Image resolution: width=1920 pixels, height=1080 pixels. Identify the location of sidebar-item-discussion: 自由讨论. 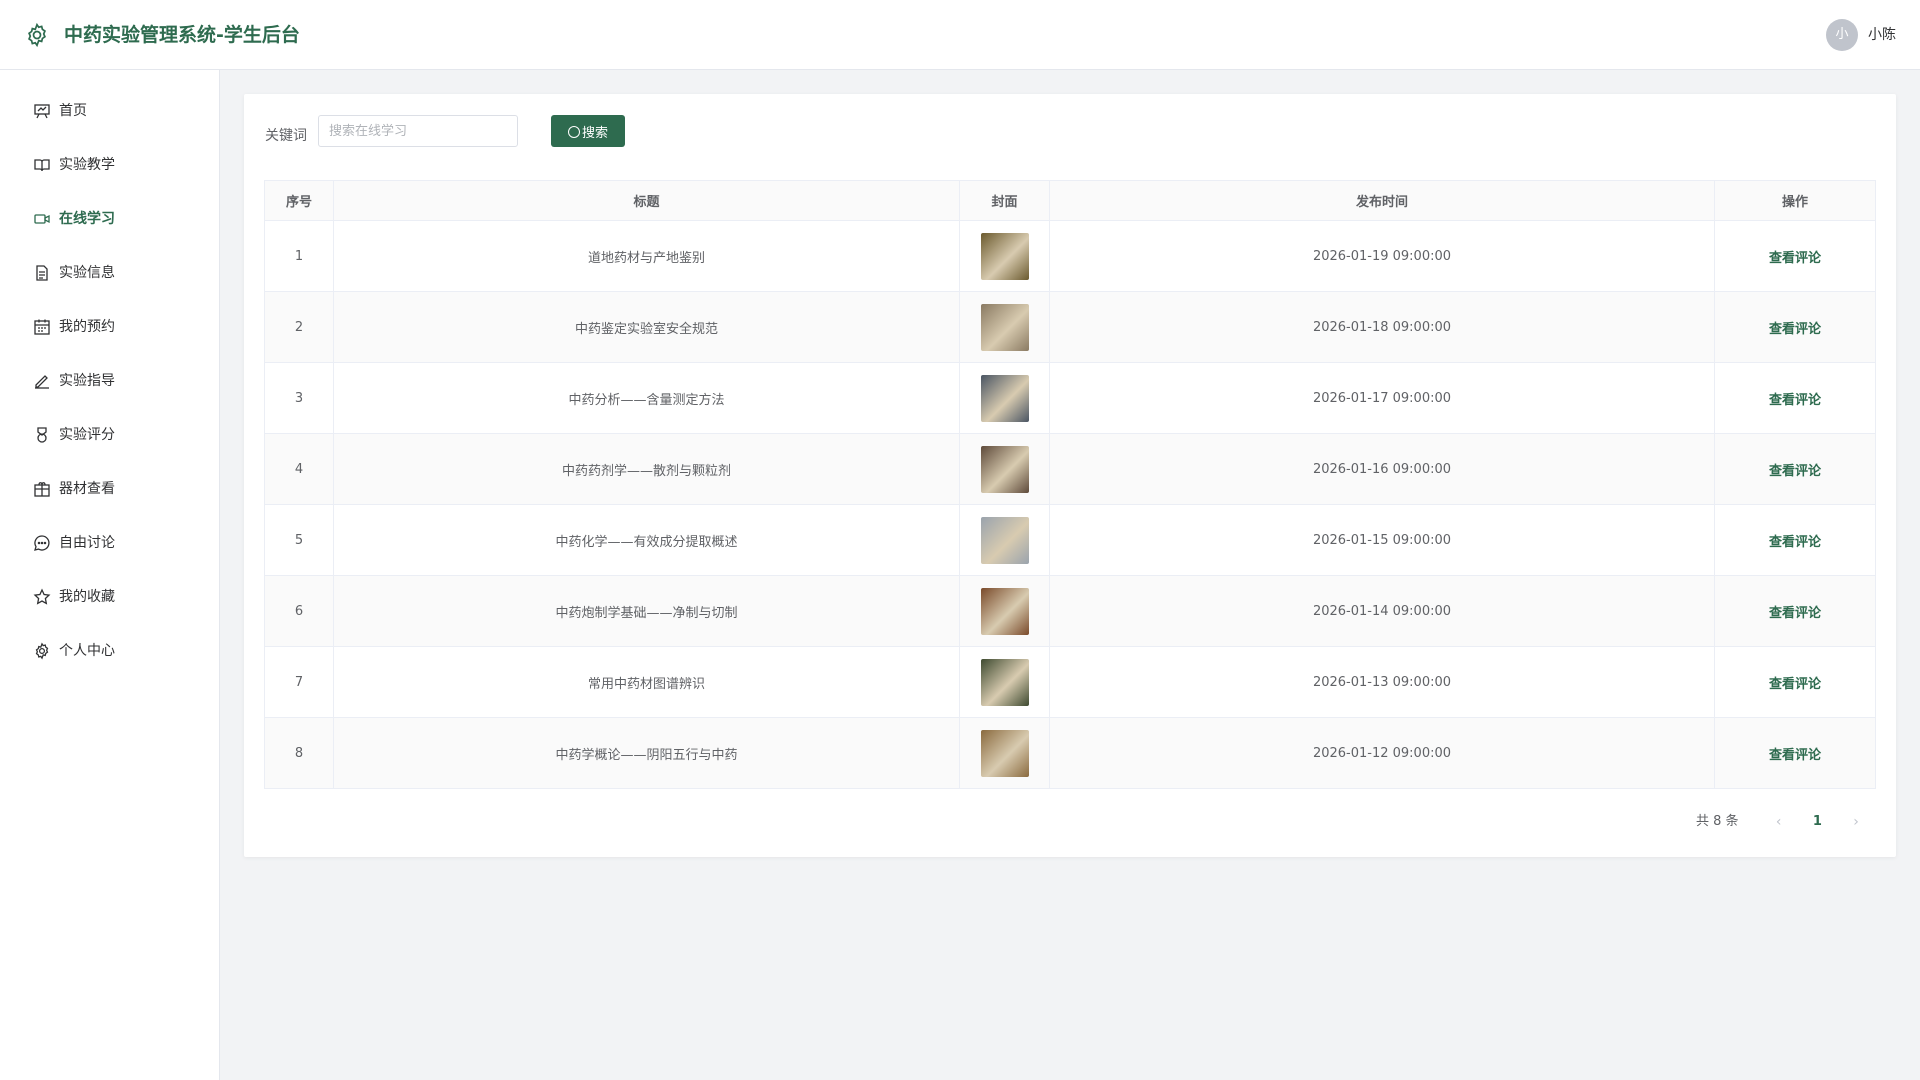
(109, 543).